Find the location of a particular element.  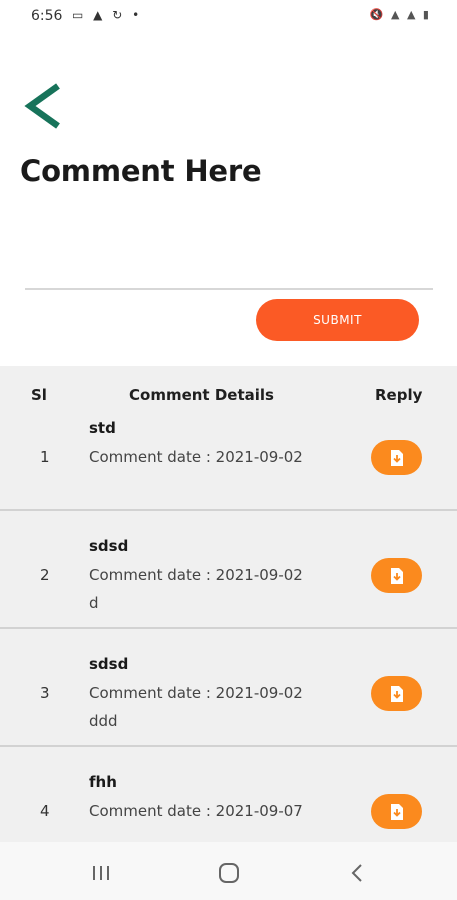

page-title: Comment Here is located at coordinates (141, 171).